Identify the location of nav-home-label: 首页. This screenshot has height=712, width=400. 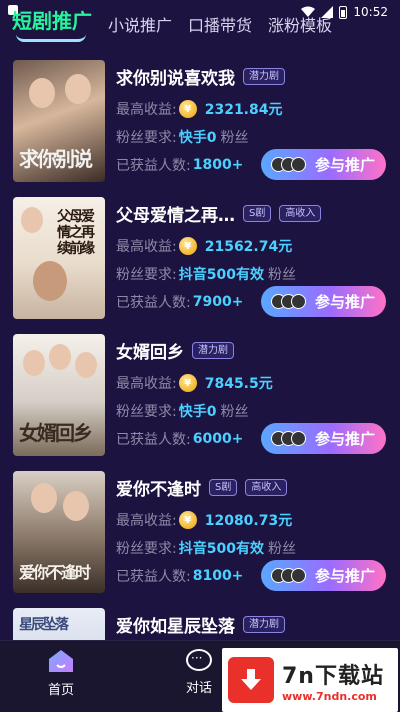
(61, 690).